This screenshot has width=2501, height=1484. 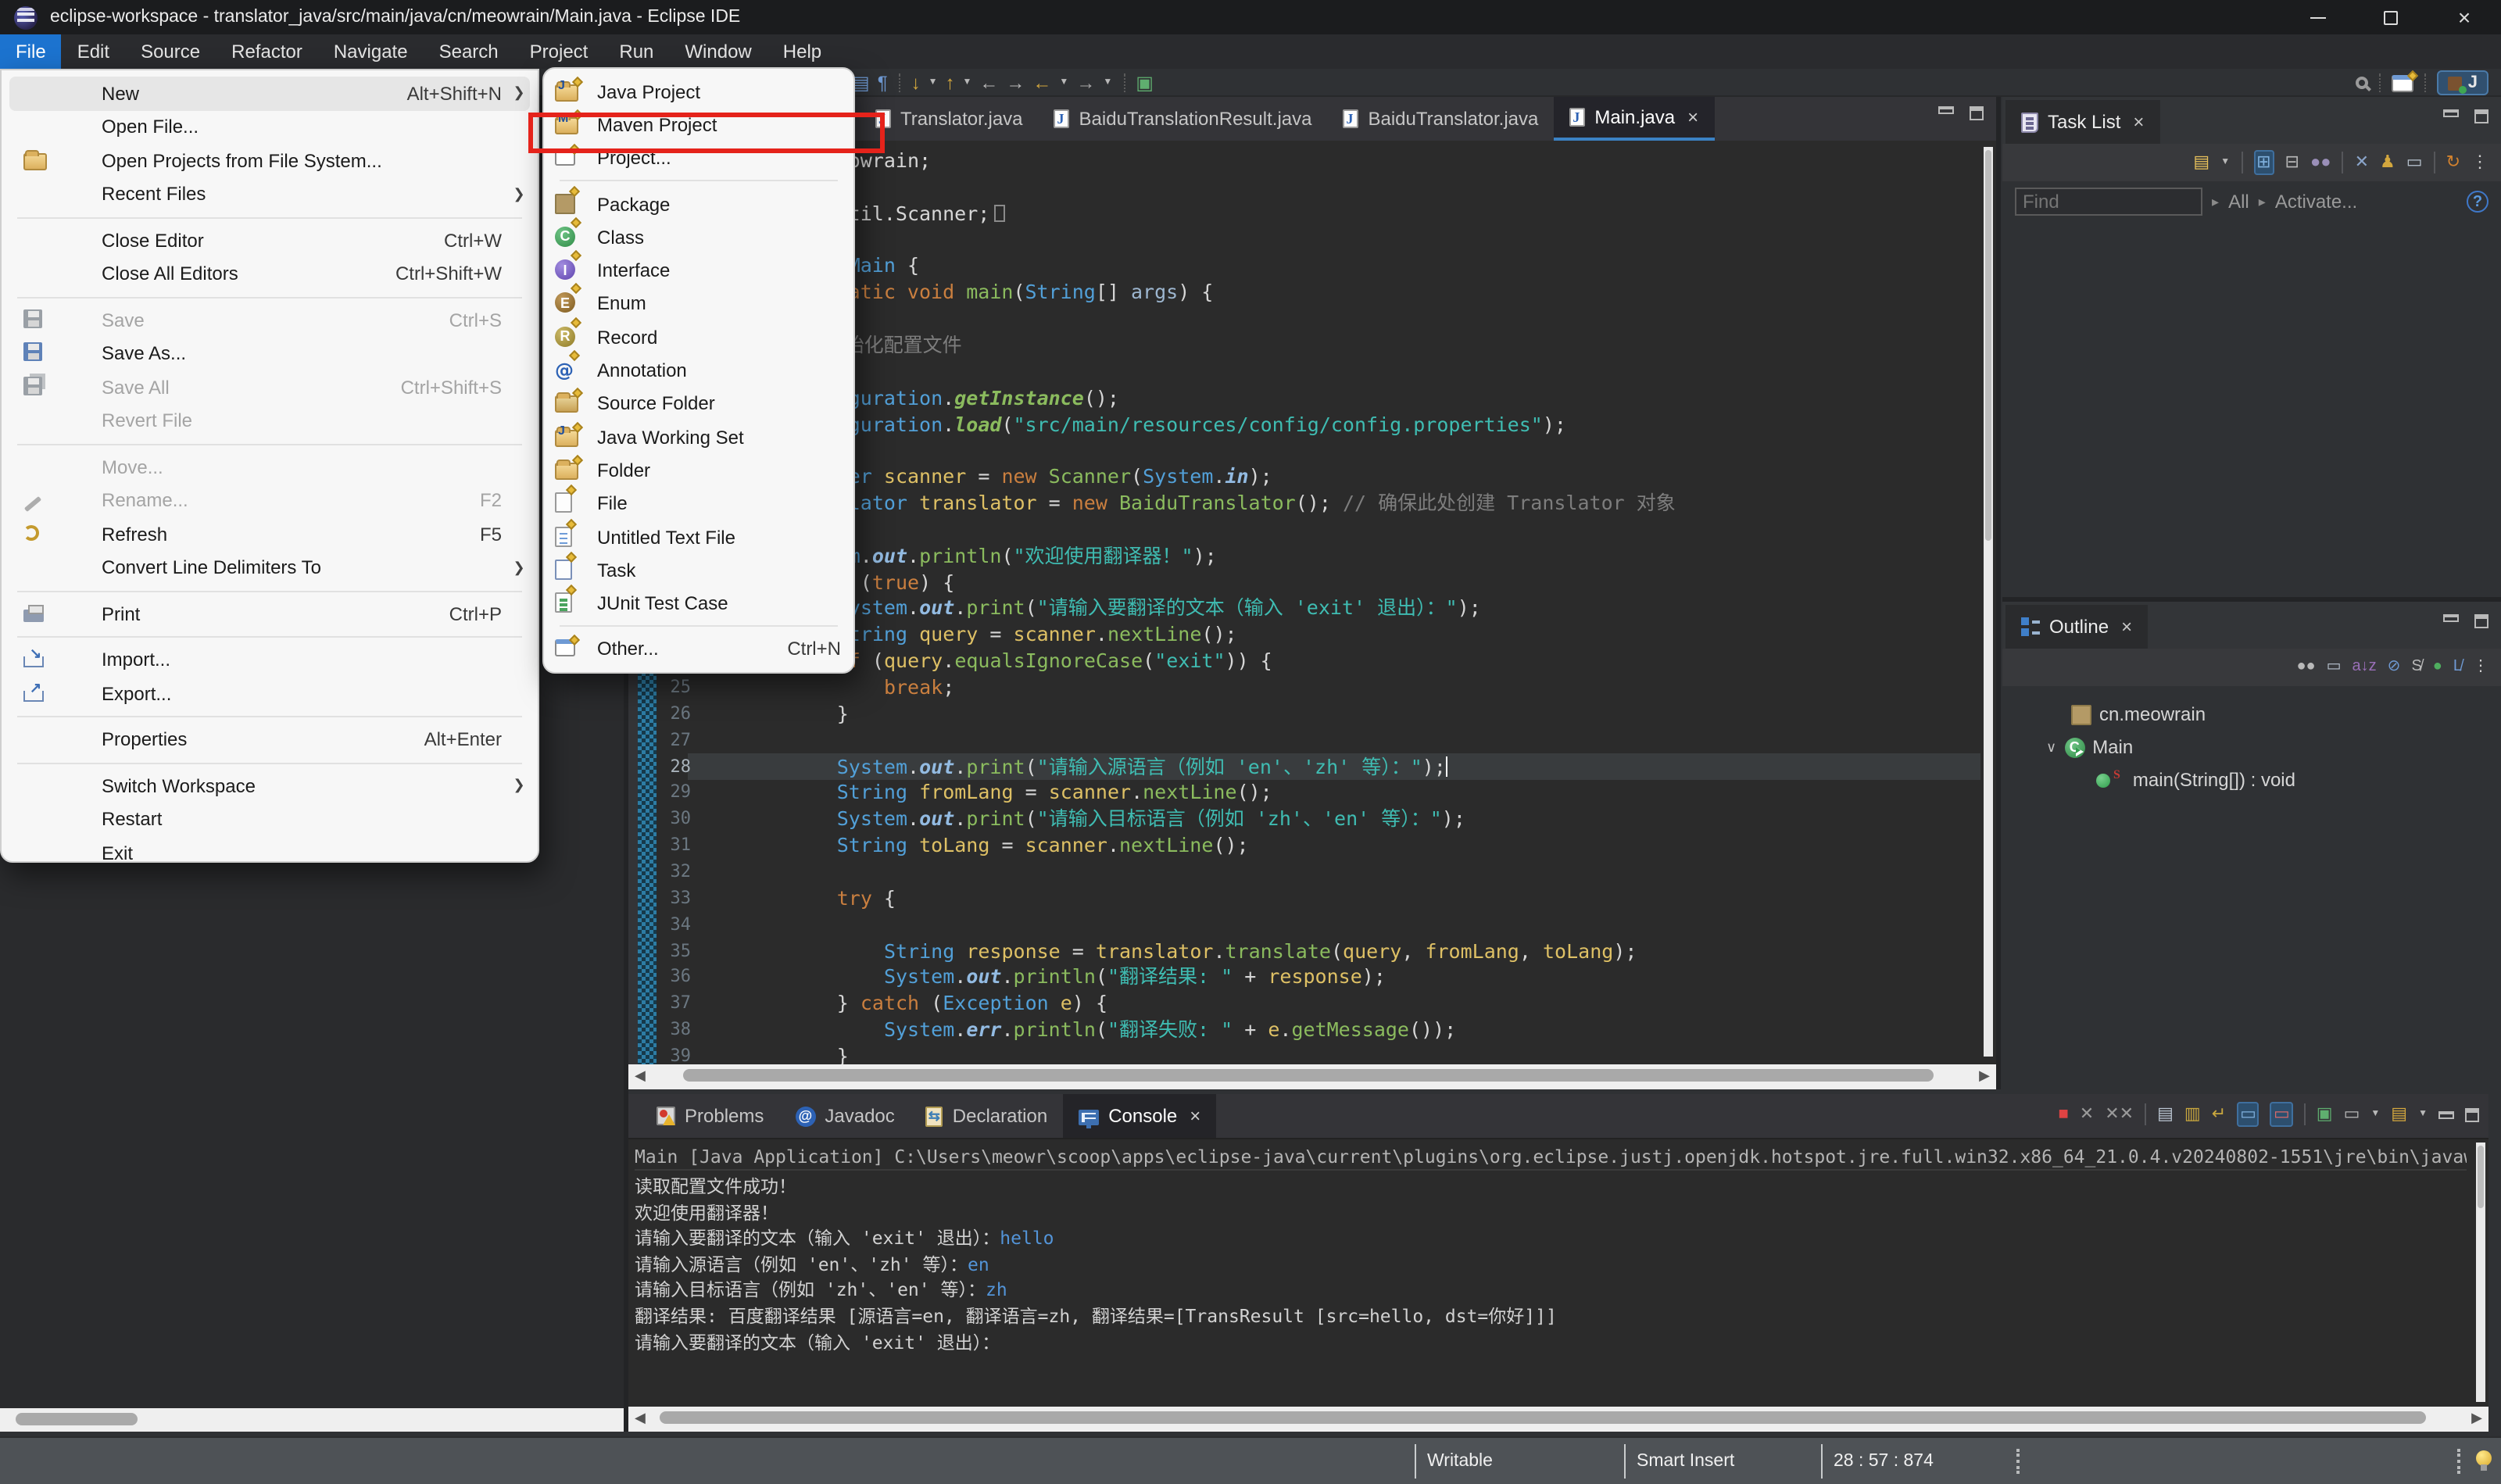 I want to click on menu-project: Project, so click(x=559, y=51).